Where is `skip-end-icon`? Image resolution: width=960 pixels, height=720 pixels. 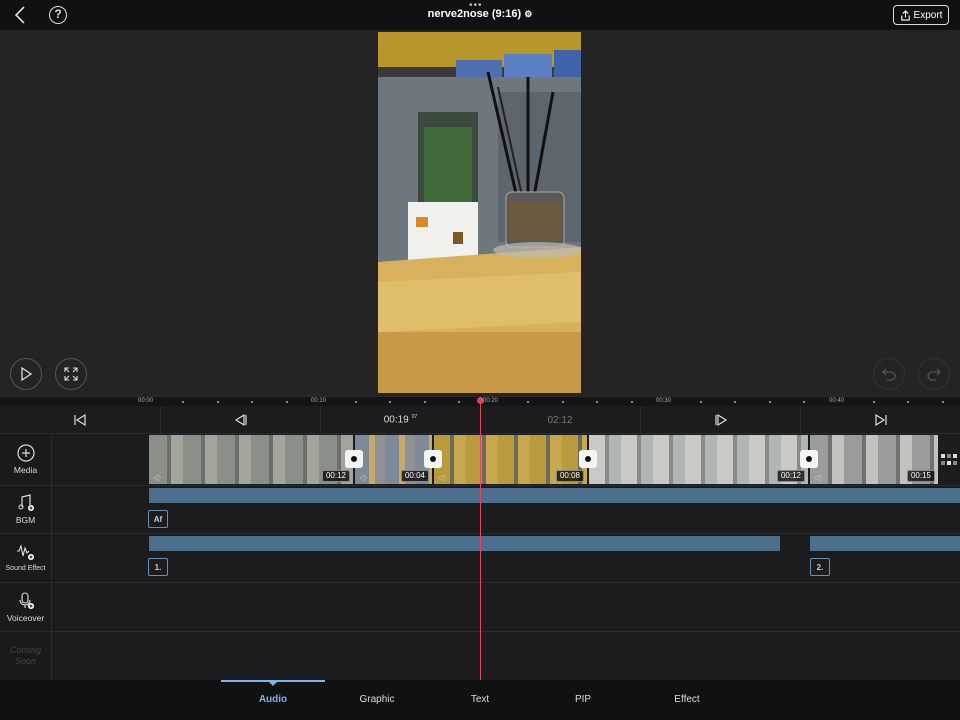
skip-end-icon is located at coordinates (880, 420).